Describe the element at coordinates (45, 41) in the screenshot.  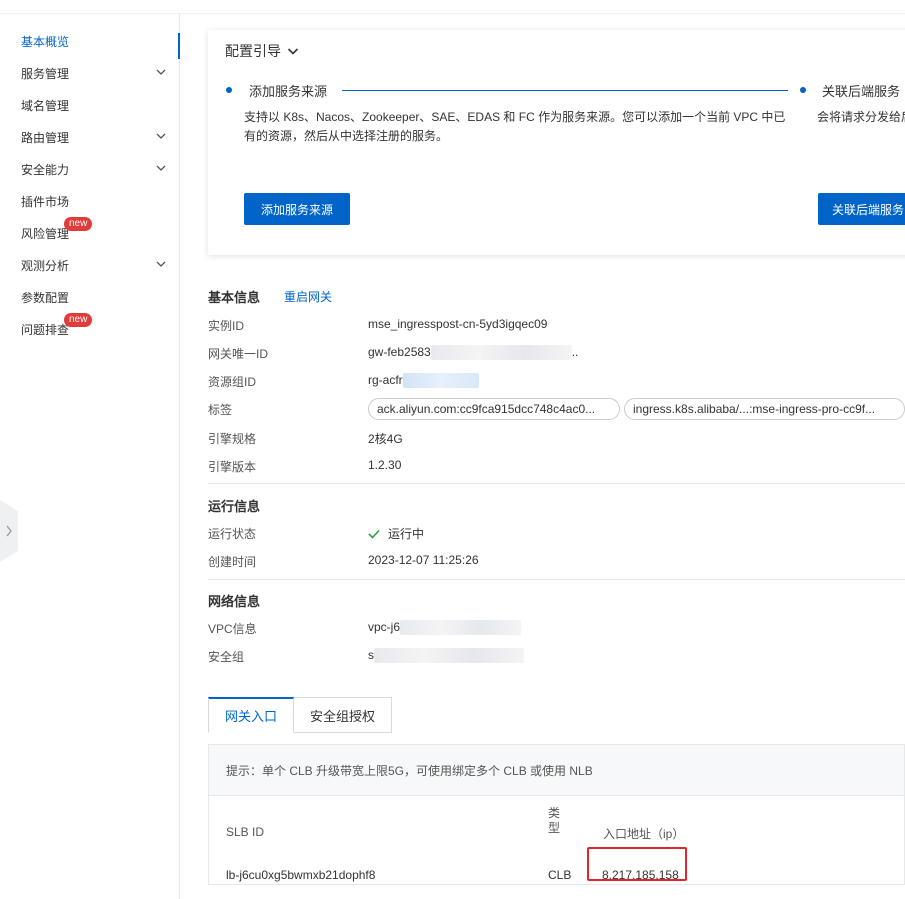
I see `sidebar-item-label: 基本概览` at that location.